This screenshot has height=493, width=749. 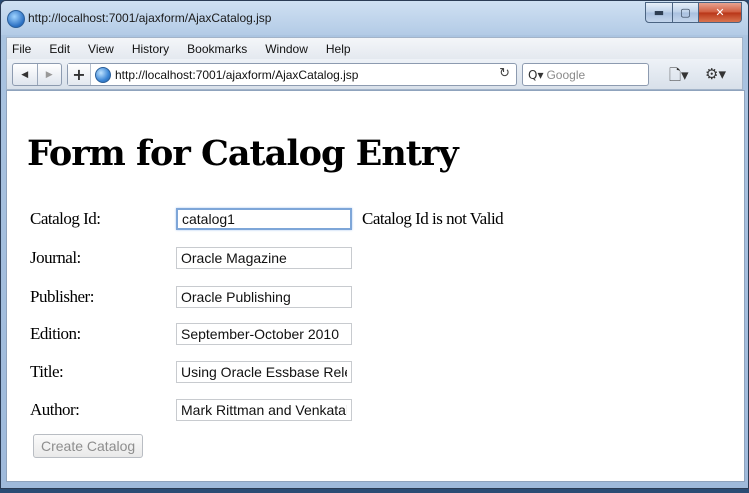 I want to click on menu-bookmarks: Bookmarks, so click(x=217, y=49).